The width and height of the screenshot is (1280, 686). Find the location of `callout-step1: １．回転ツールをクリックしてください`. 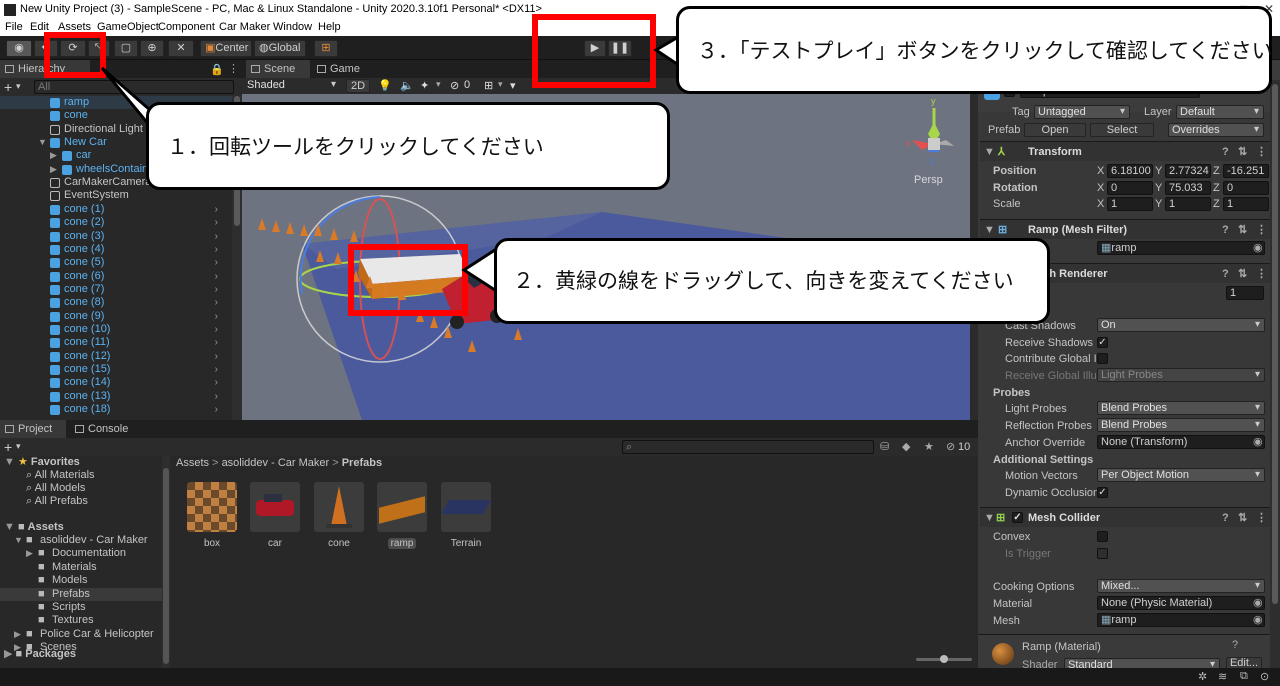

callout-step1: １．回転ツールをクリックしてください is located at coordinates (408, 146).